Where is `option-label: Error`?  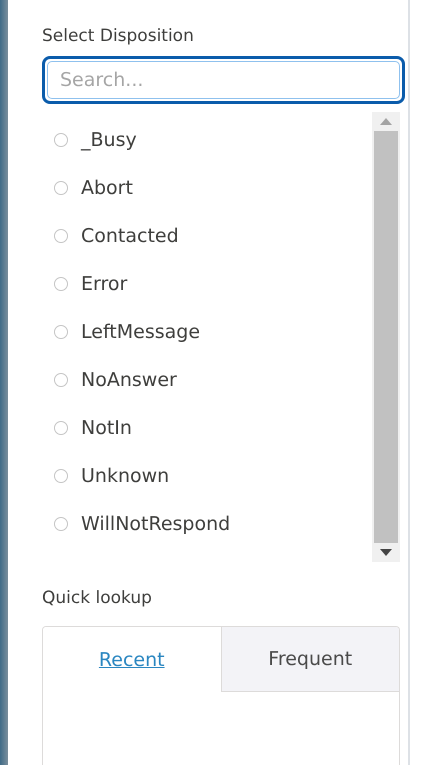
option-label: Error is located at coordinates (104, 284).